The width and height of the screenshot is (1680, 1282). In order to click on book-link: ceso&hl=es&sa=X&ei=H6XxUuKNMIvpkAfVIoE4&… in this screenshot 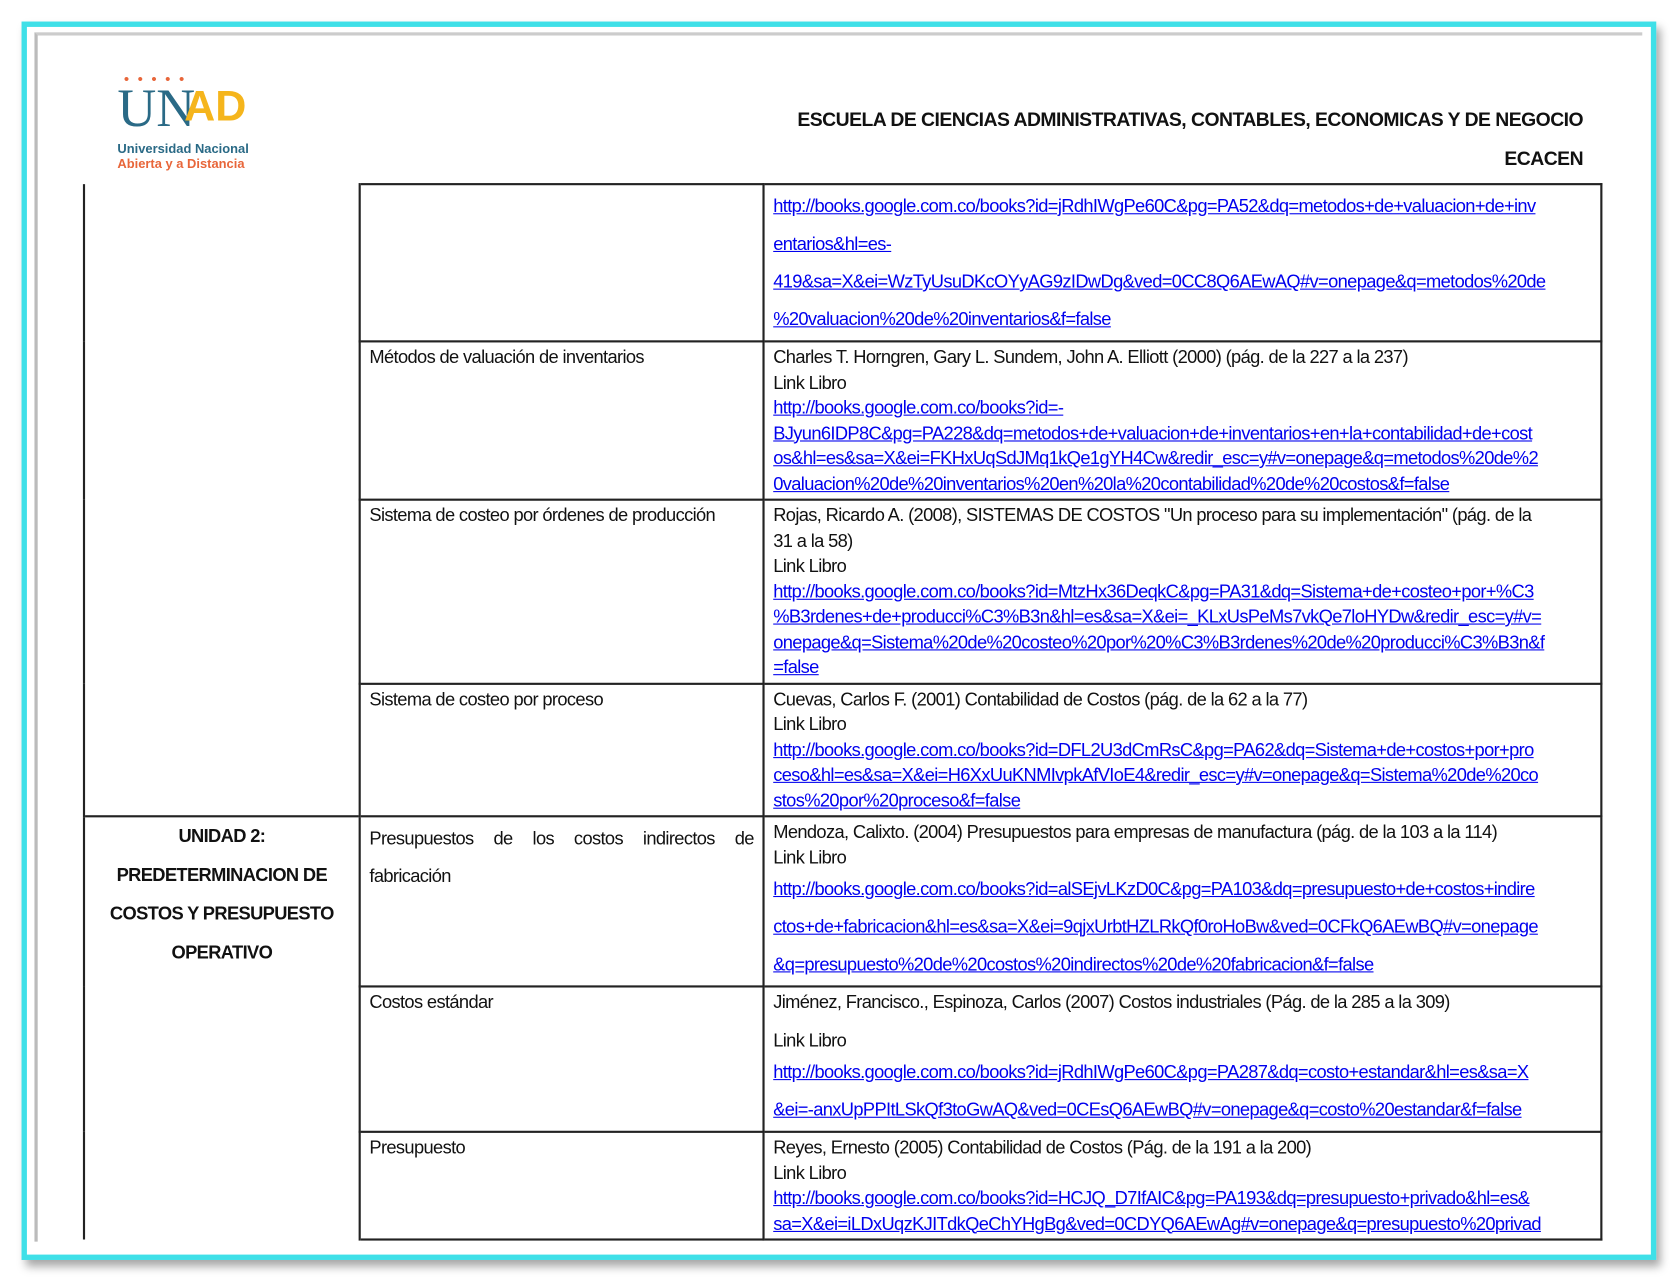, I will do `click(1182, 774)`.